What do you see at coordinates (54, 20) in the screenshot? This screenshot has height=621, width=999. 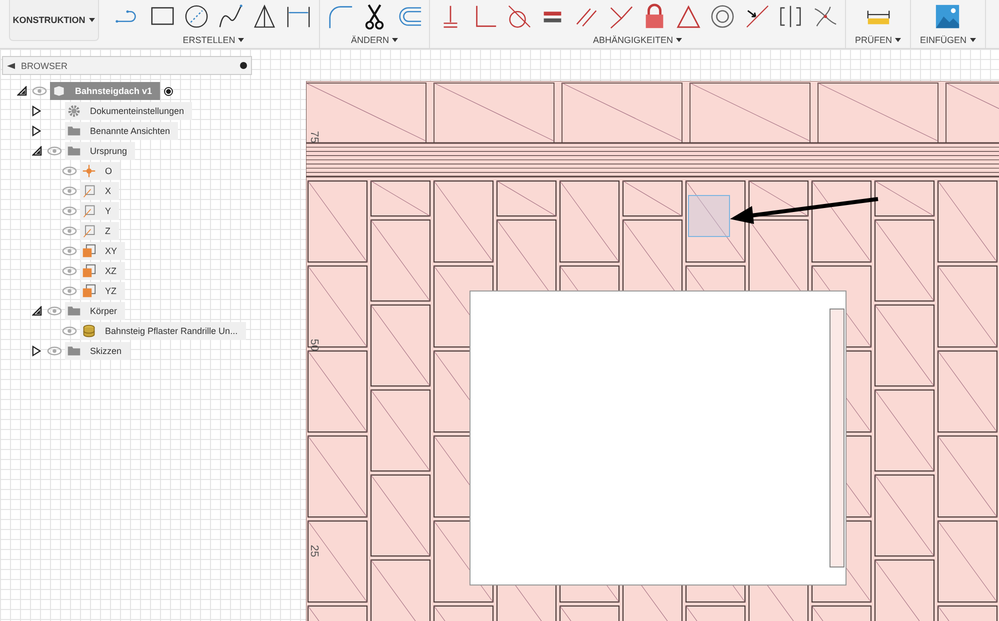 I see `workspace-button: KONSTRUKTION` at bounding box center [54, 20].